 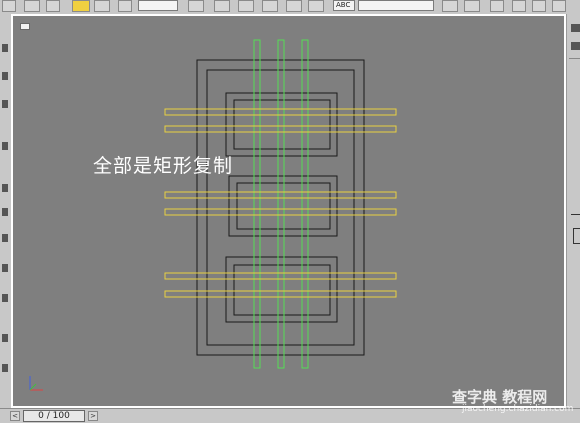 What do you see at coordinates (450, 6) in the screenshot?
I see `mirror-button` at bounding box center [450, 6].